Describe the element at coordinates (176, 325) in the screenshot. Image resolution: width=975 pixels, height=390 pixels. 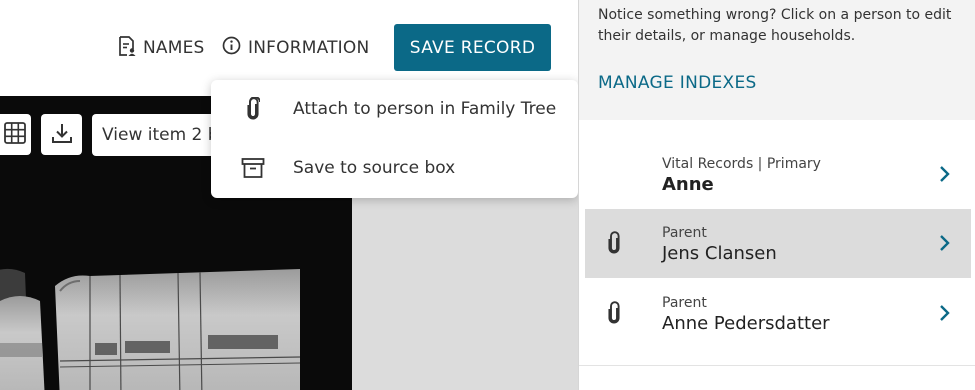
I see `record-scan-image` at that location.